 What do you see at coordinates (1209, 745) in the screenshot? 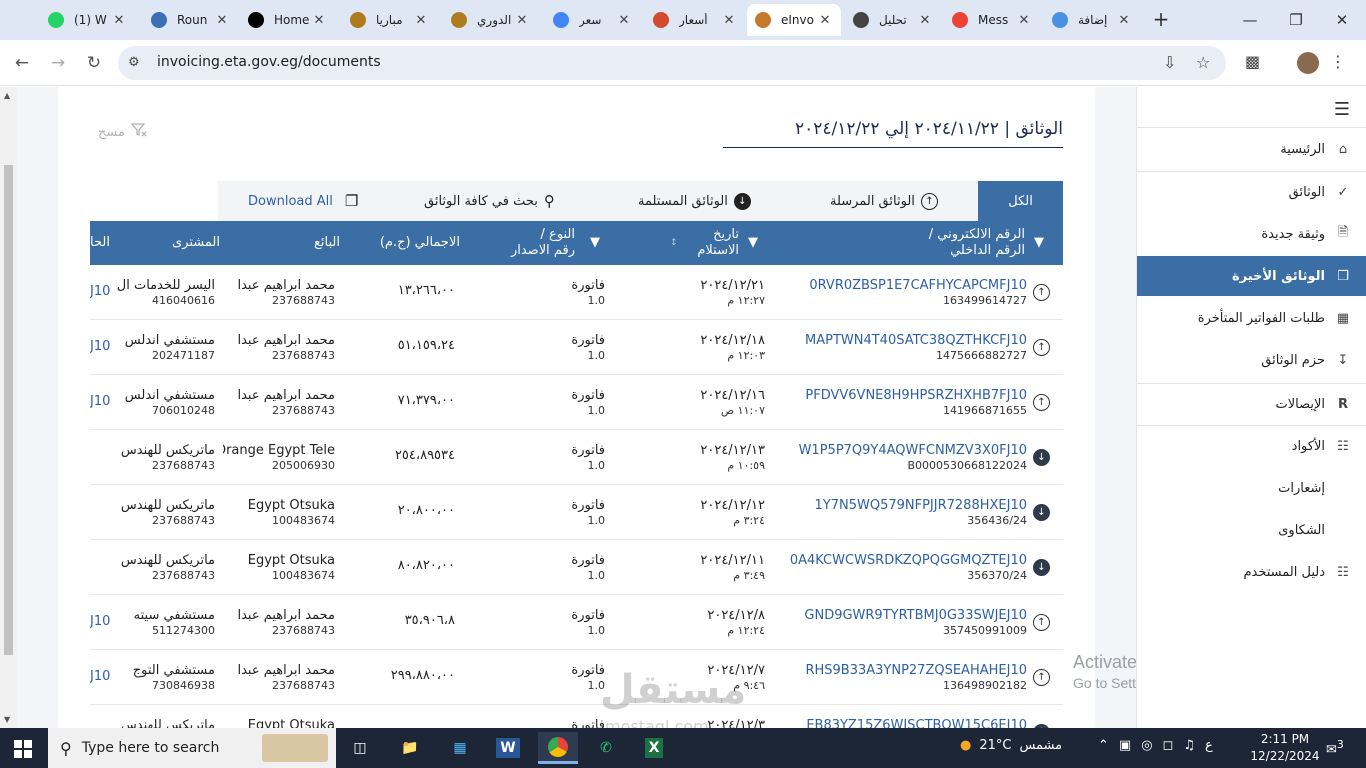
I see `language-indicator: ع` at bounding box center [1209, 745].